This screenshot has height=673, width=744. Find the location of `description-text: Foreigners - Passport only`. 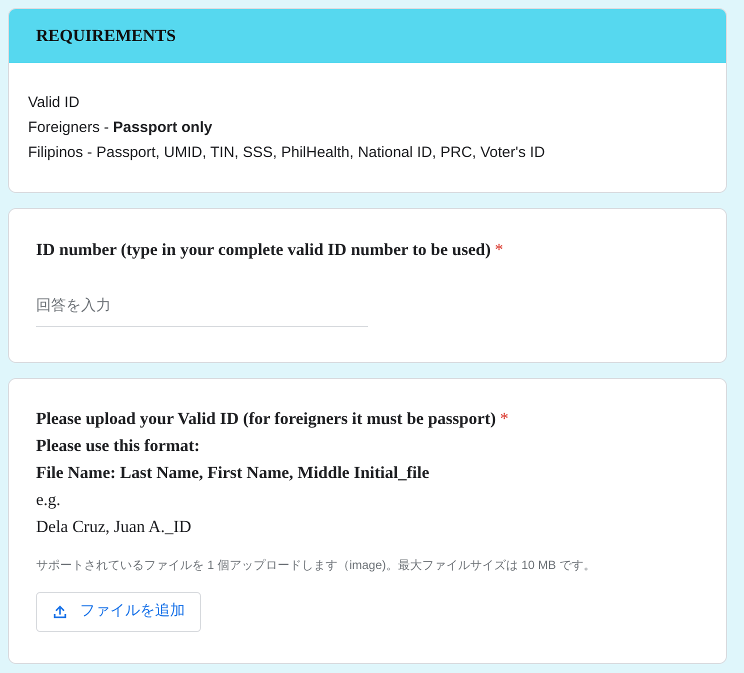

description-text: Foreigners - Passport only is located at coordinates (121, 128).